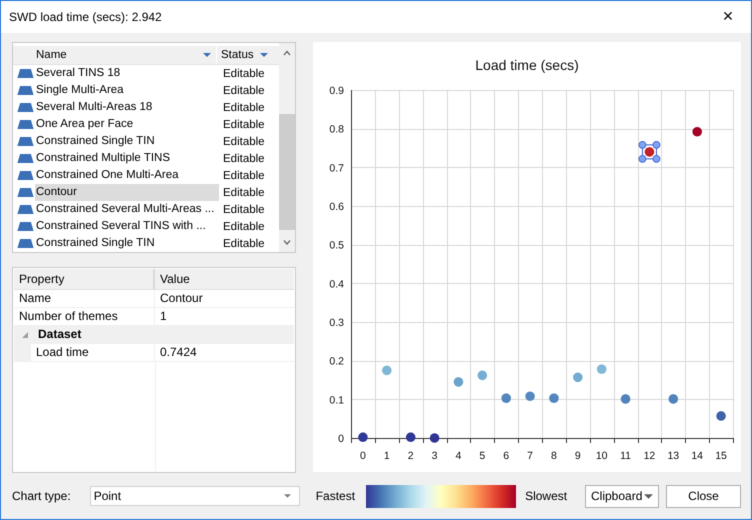 The width and height of the screenshot is (752, 520). I want to click on legend-label: Slowest, so click(546, 496).